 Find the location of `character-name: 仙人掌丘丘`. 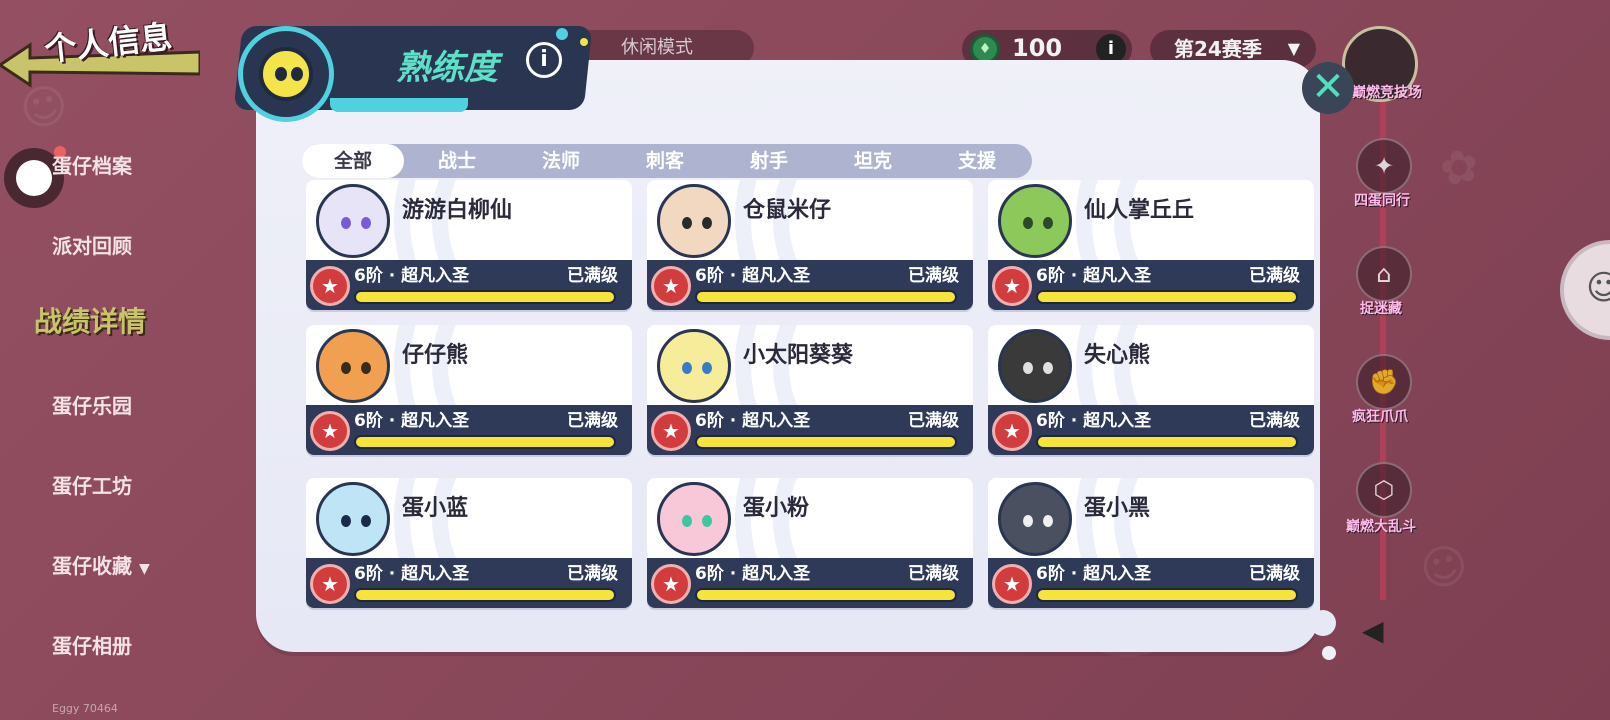

character-name: 仙人掌丘丘 is located at coordinates (1139, 210).